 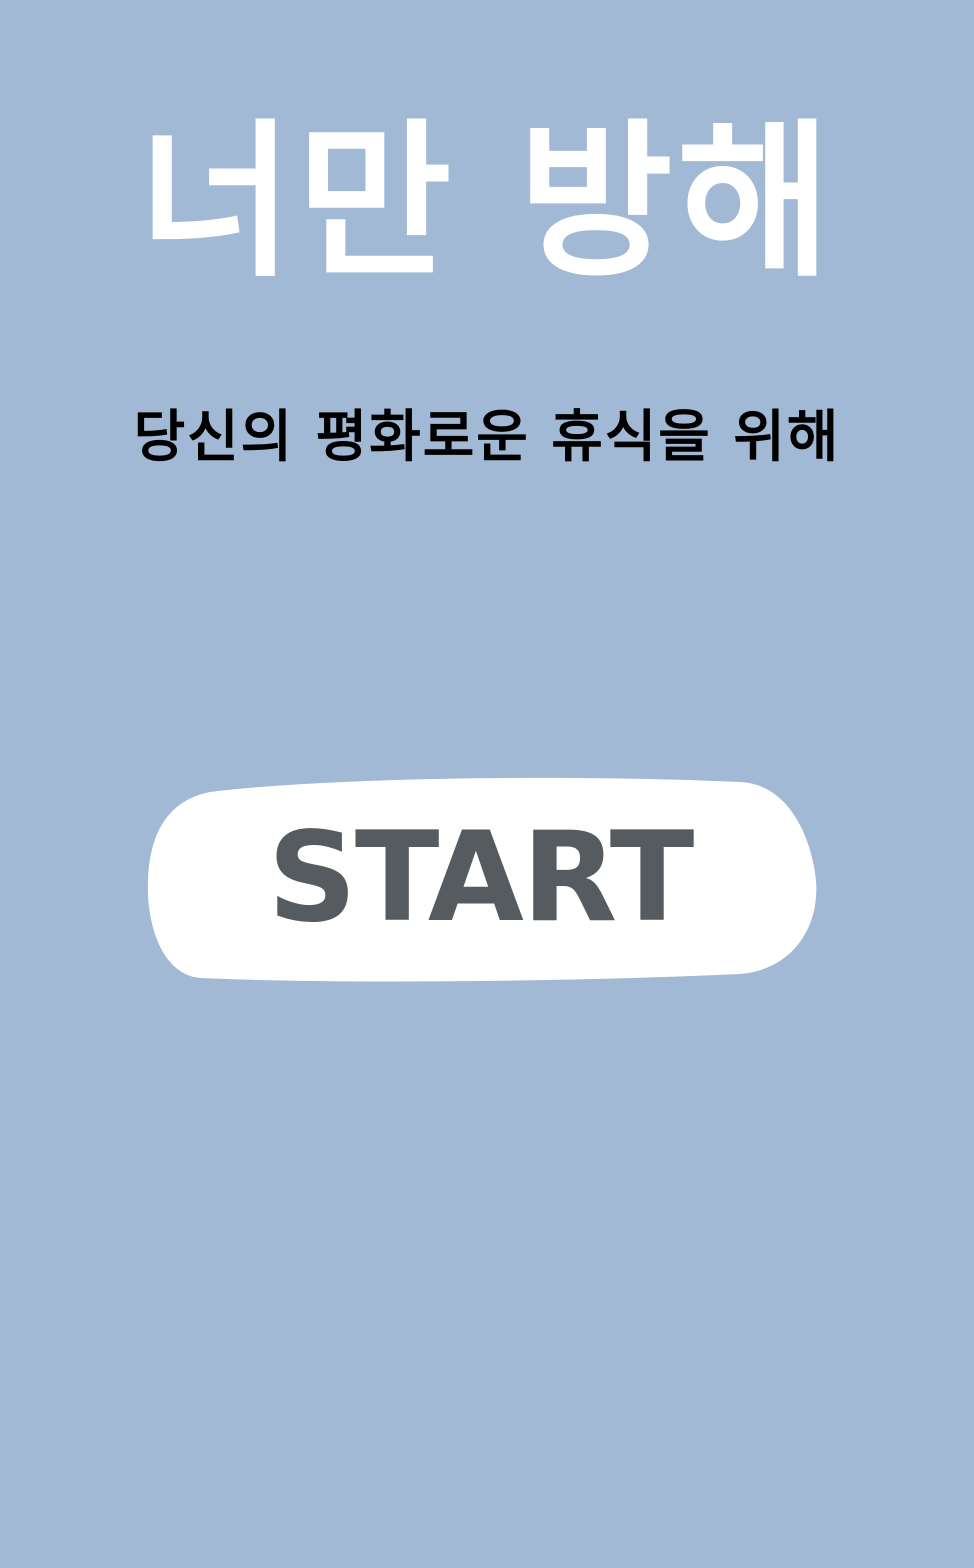 I want to click on start-button-label: START, so click(x=481, y=878).